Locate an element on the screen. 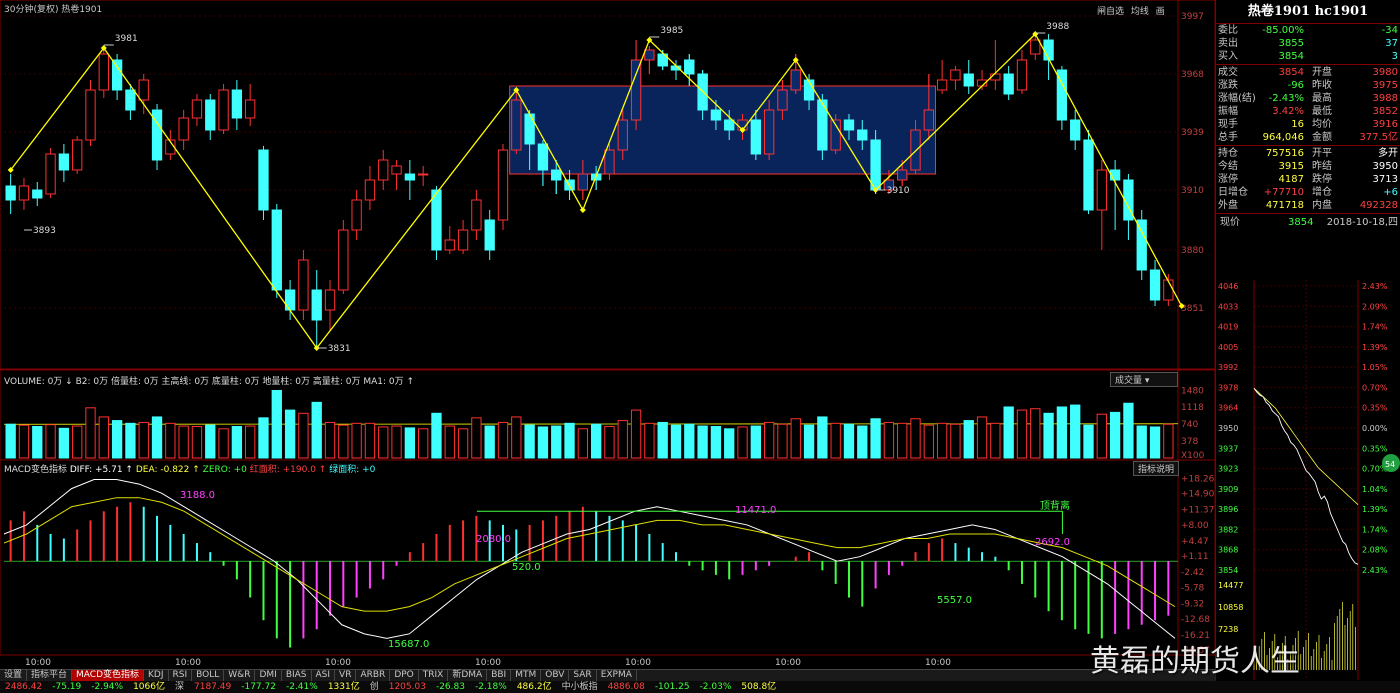  tab-8: BIAS is located at coordinates (297, 675).